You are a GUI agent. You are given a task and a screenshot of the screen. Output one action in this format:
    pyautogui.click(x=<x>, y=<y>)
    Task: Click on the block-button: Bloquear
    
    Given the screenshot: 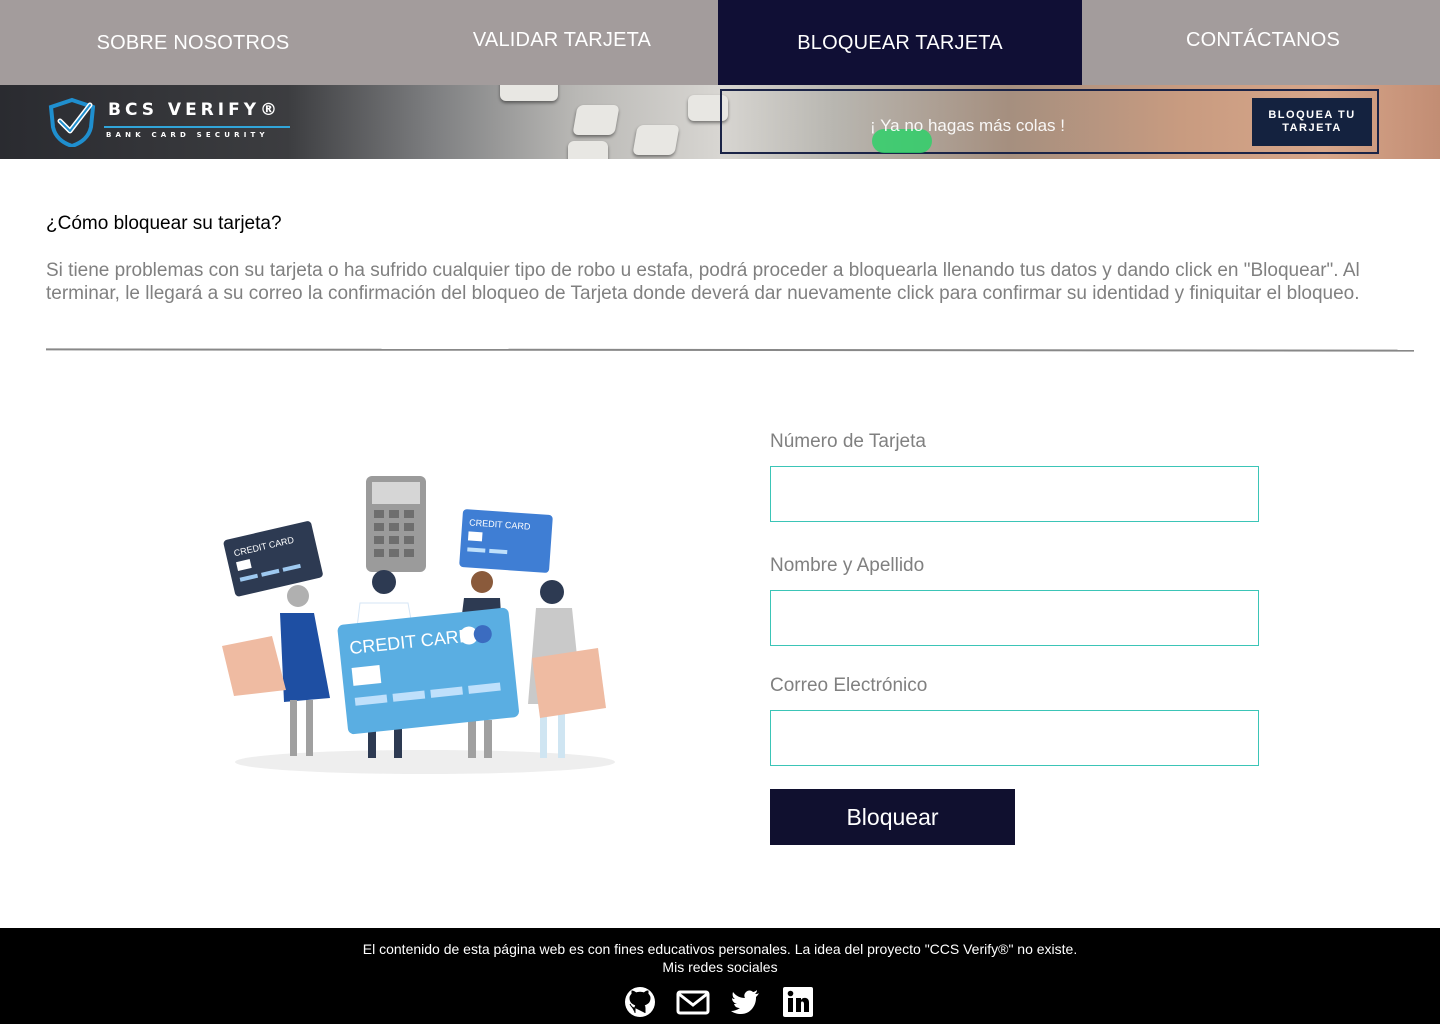 What is the action you would take?
    pyautogui.click(x=892, y=817)
    